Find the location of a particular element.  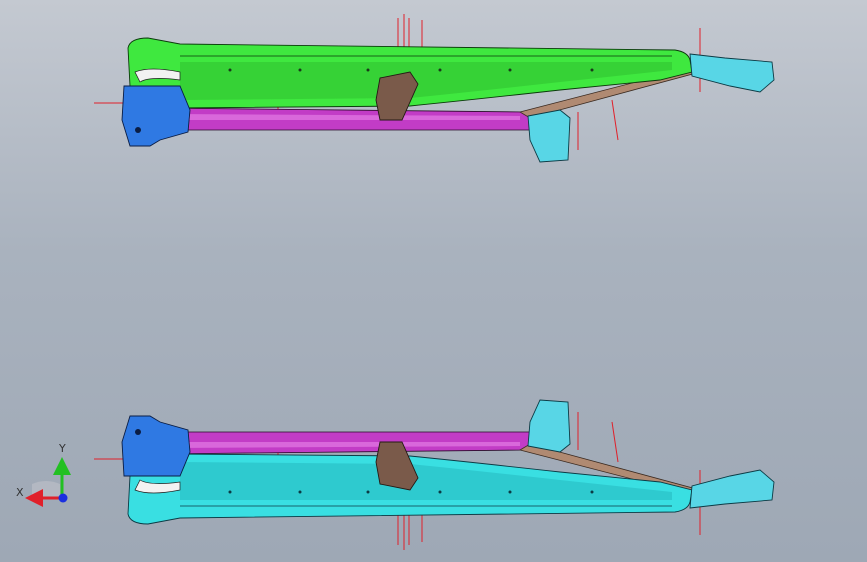

lower-end-fitting is located at coordinates (732, 489).